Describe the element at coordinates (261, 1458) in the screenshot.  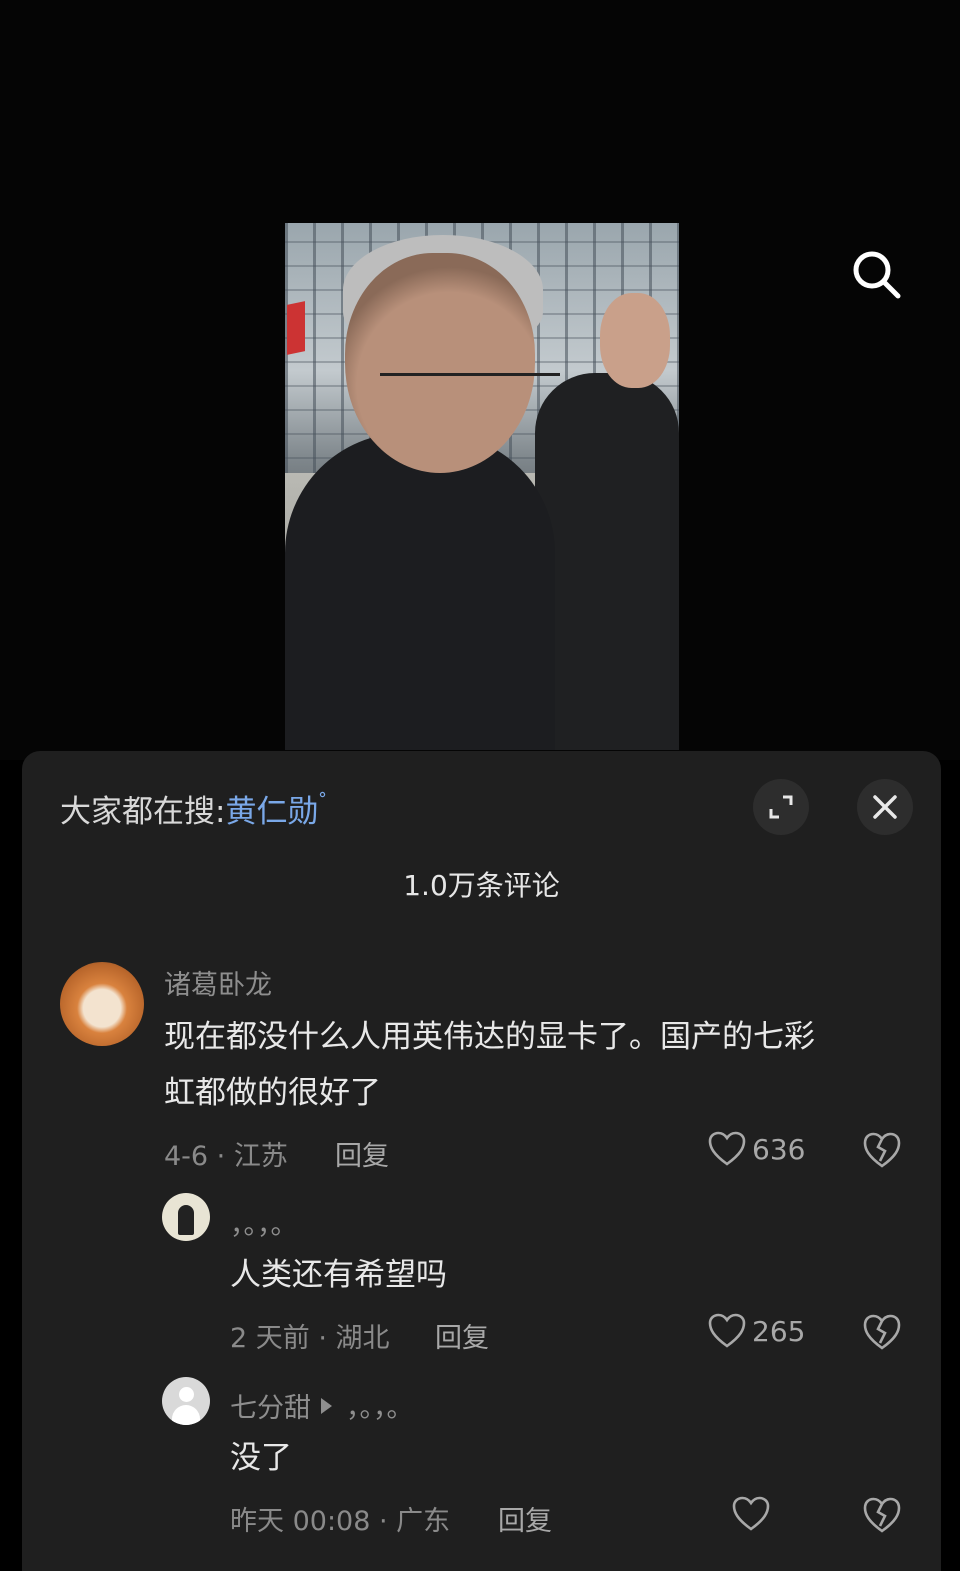
I see `comment-text: 没了` at that location.